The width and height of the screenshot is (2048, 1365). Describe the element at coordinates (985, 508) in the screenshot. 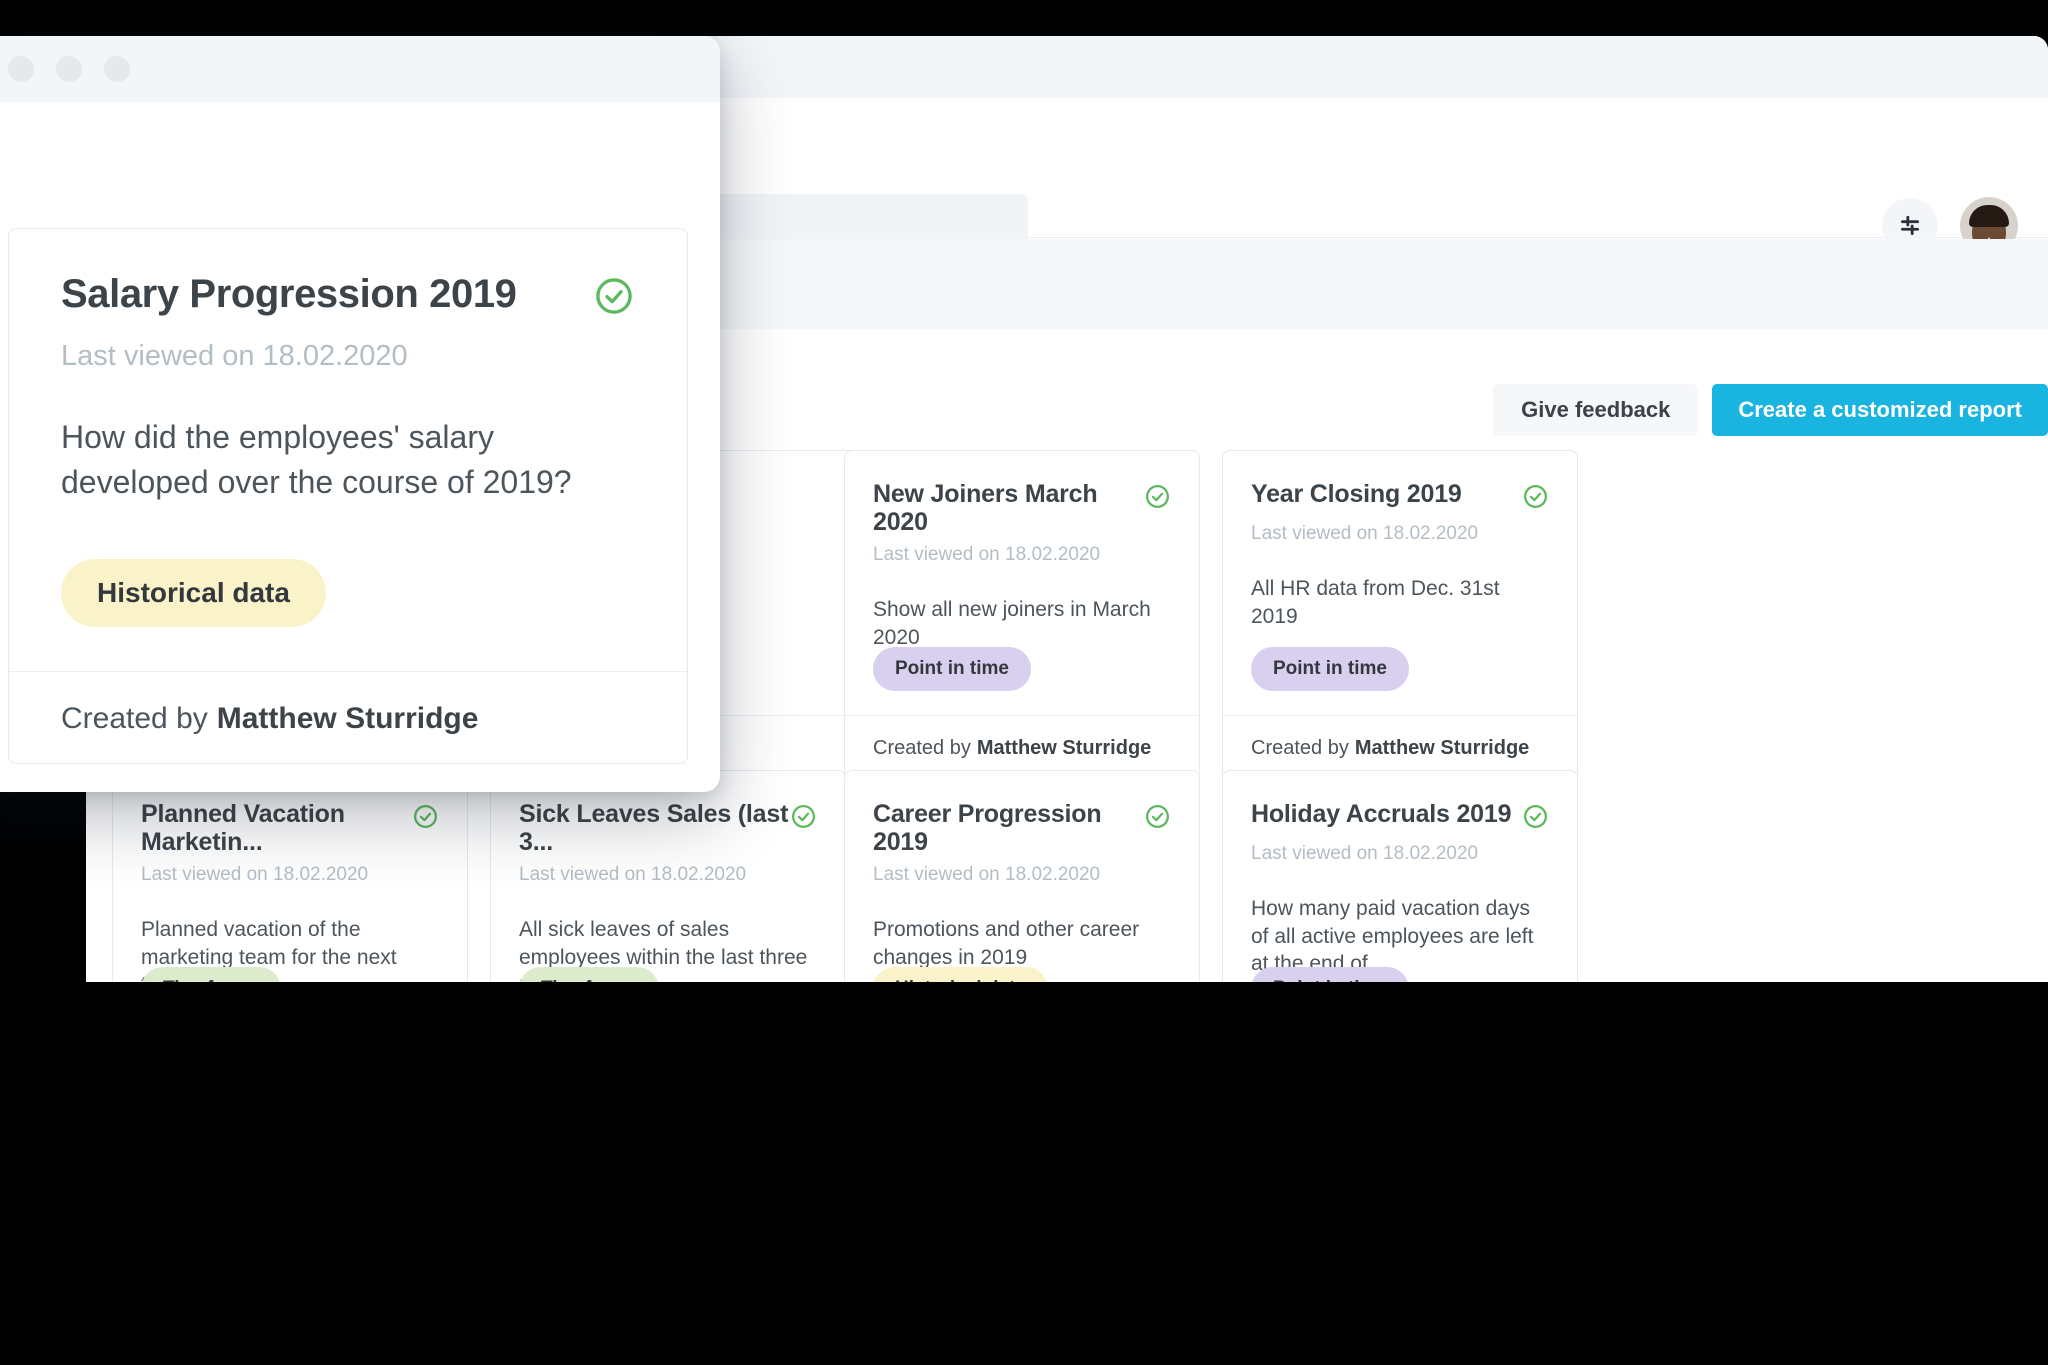

I see `card-title: New Joiners March 2020` at that location.